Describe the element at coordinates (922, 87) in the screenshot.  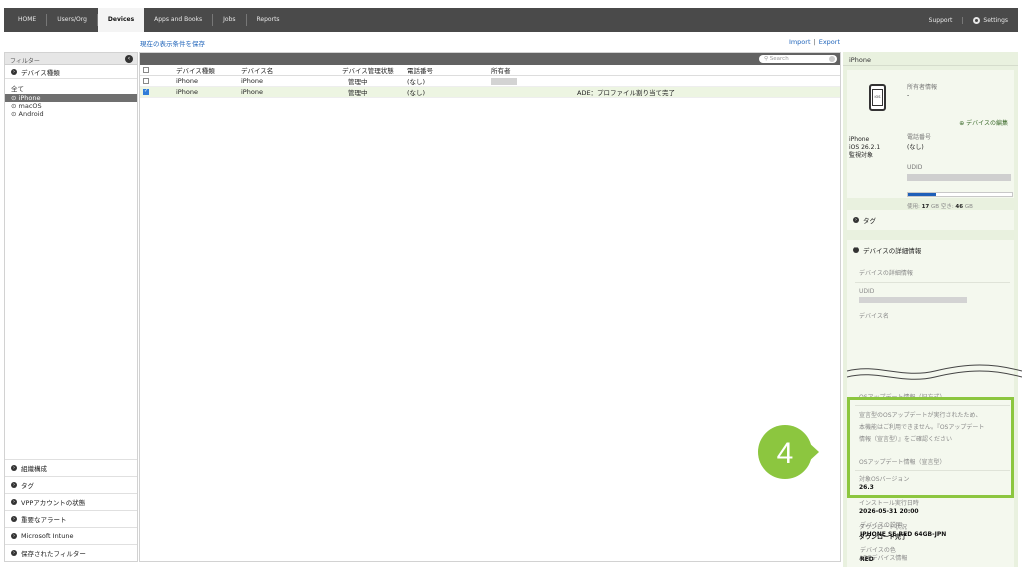
I see `owner-info-label: 所有者情報` at that location.